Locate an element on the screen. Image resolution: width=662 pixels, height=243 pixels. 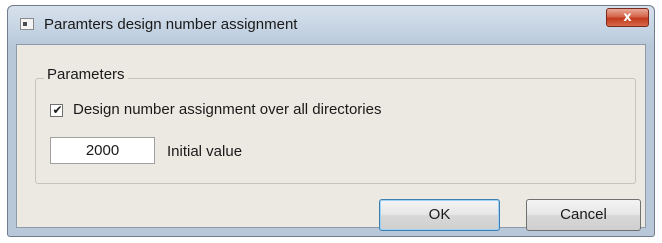
design-number-checkbox: ✔ is located at coordinates (56, 110).